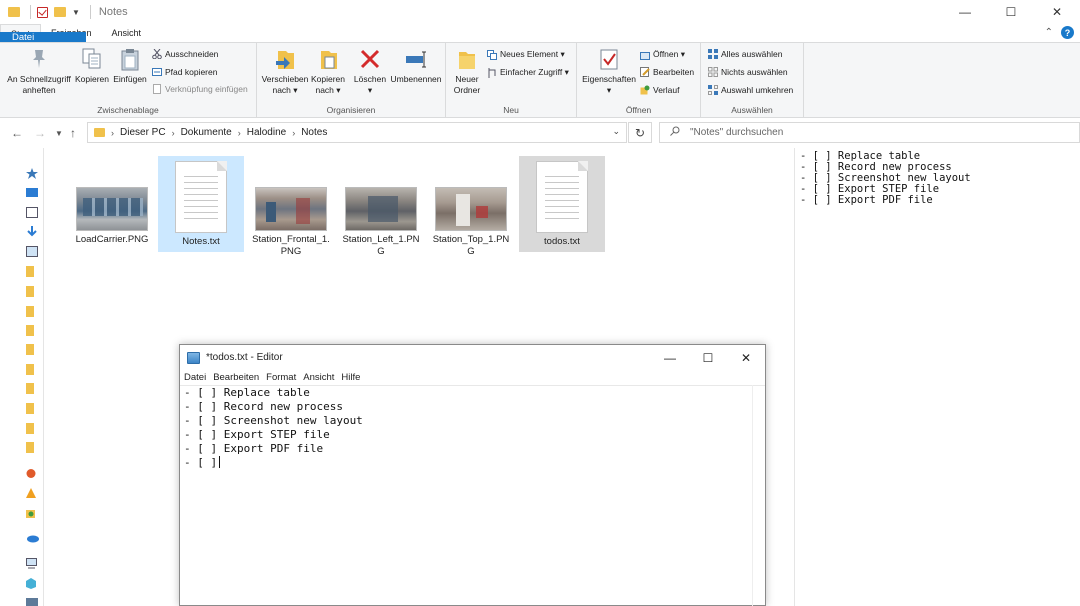  I want to click on delete-label-2: ▾, so click(370, 90).